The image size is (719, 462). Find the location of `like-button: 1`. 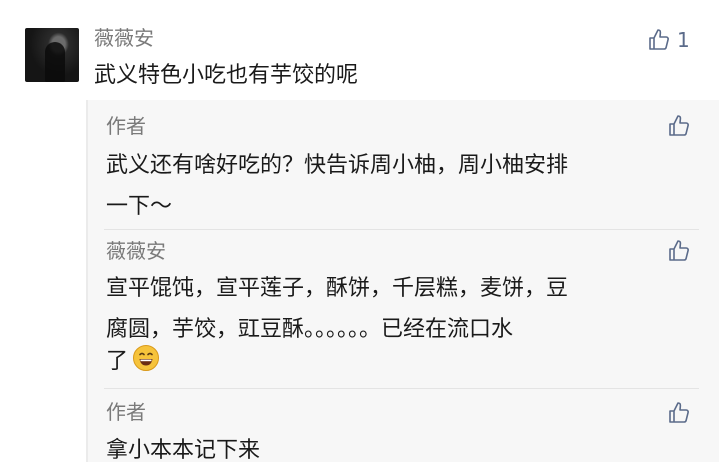

like-button: 1 is located at coordinates (668, 40).